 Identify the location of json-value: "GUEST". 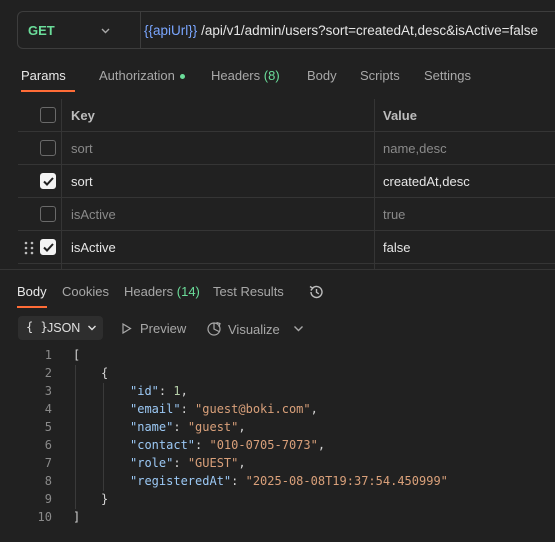
(213, 463).